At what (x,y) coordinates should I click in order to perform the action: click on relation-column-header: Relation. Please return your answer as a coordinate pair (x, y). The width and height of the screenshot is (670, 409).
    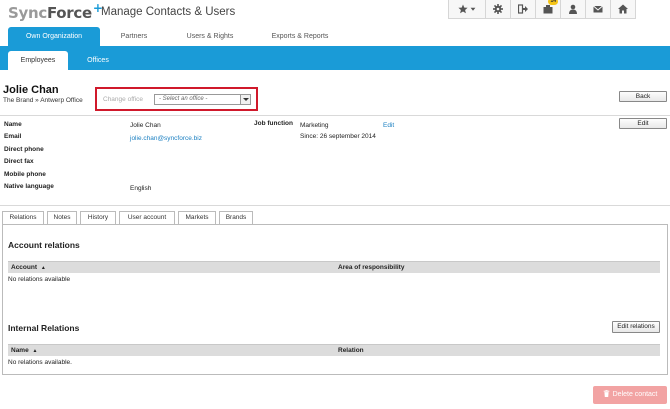
    Looking at the image, I should click on (351, 350).